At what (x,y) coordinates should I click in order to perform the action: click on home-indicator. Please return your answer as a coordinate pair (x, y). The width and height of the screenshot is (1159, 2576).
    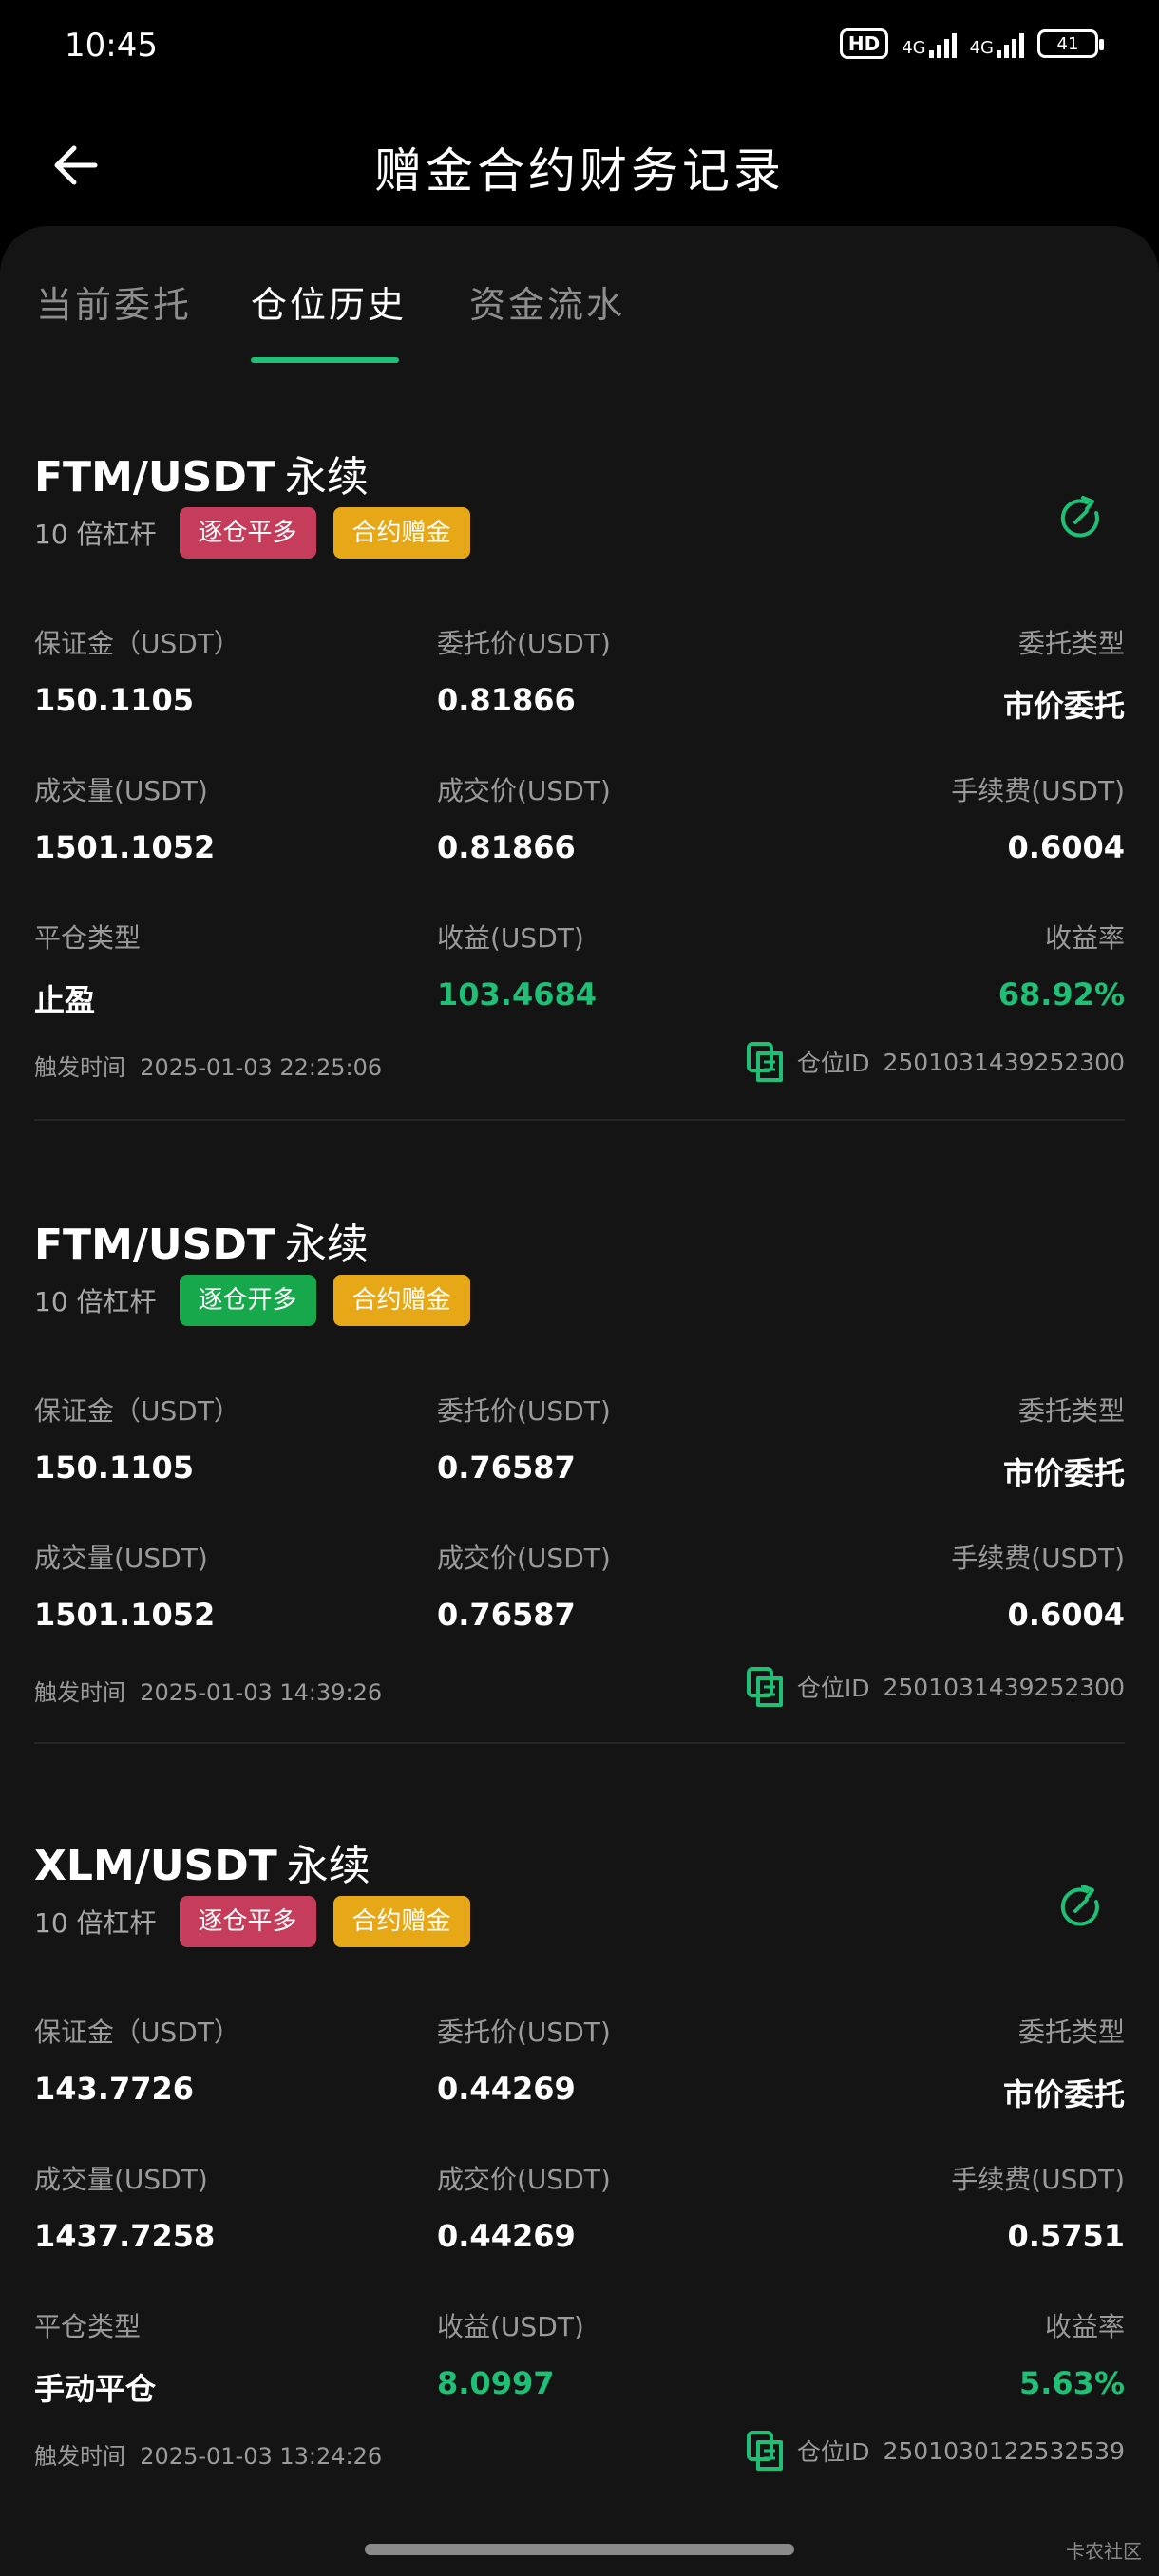
    Looking at the image, I should click on (579, 2549).